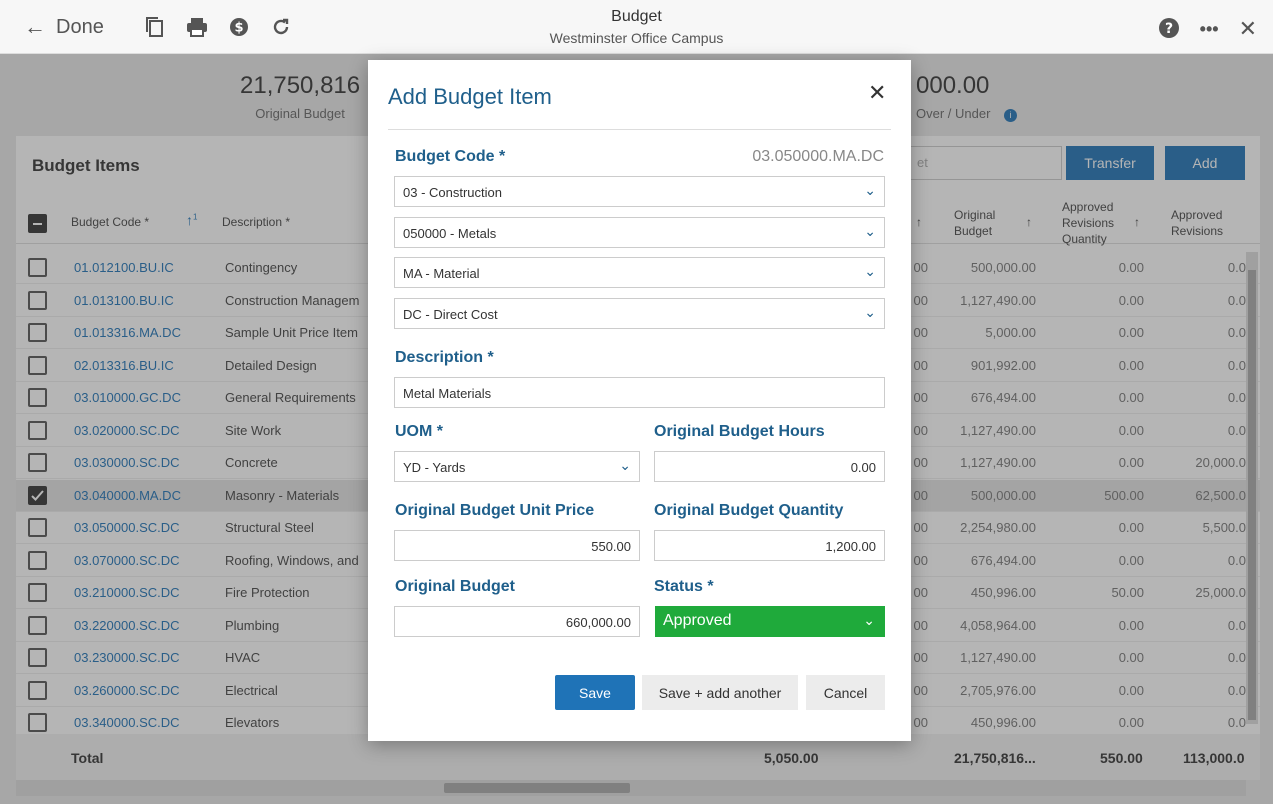 The width and height of the screenshot is (1273, 804). I want to click on original-budget-label: Original Budget, so click(455, 586).